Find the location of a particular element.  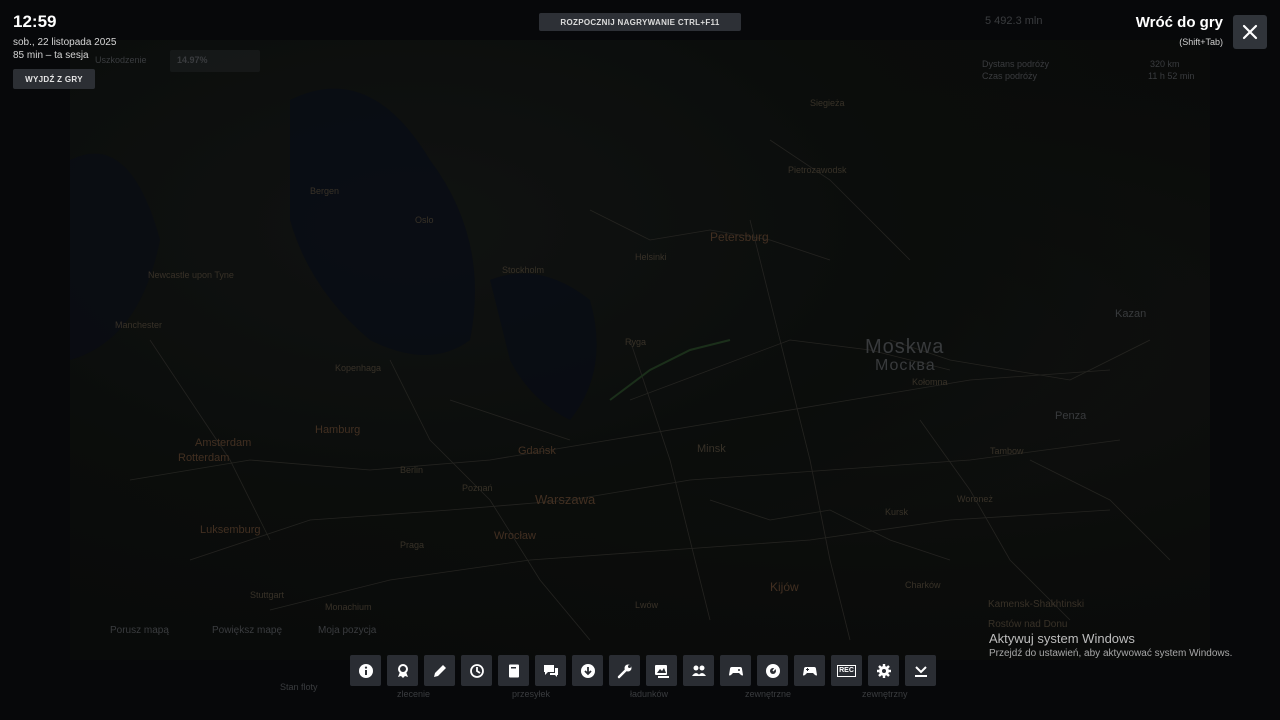

overlay-toolbar: REC is located at coordinates (643, 670).